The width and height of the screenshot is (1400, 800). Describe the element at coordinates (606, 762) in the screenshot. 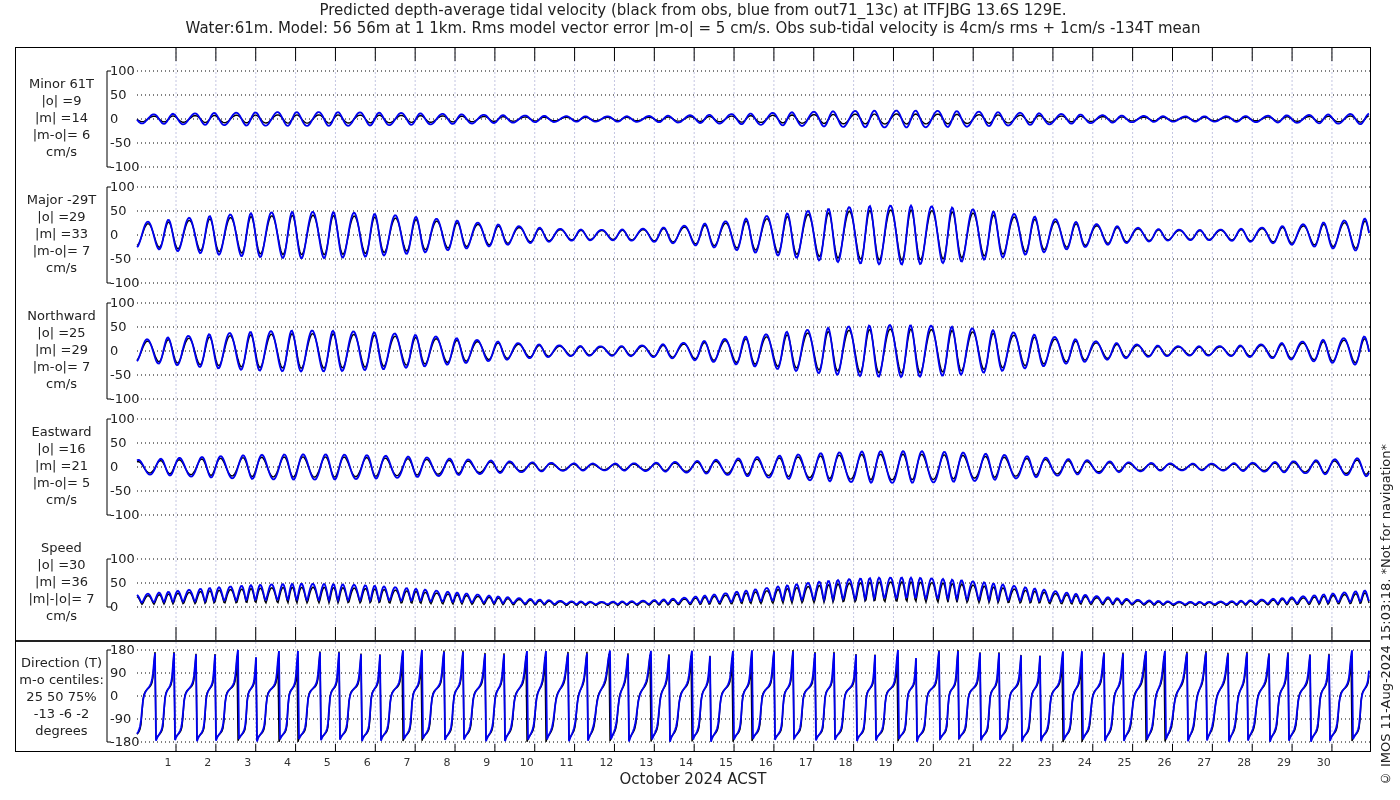

I see `x-tick-label: 12` at that location.